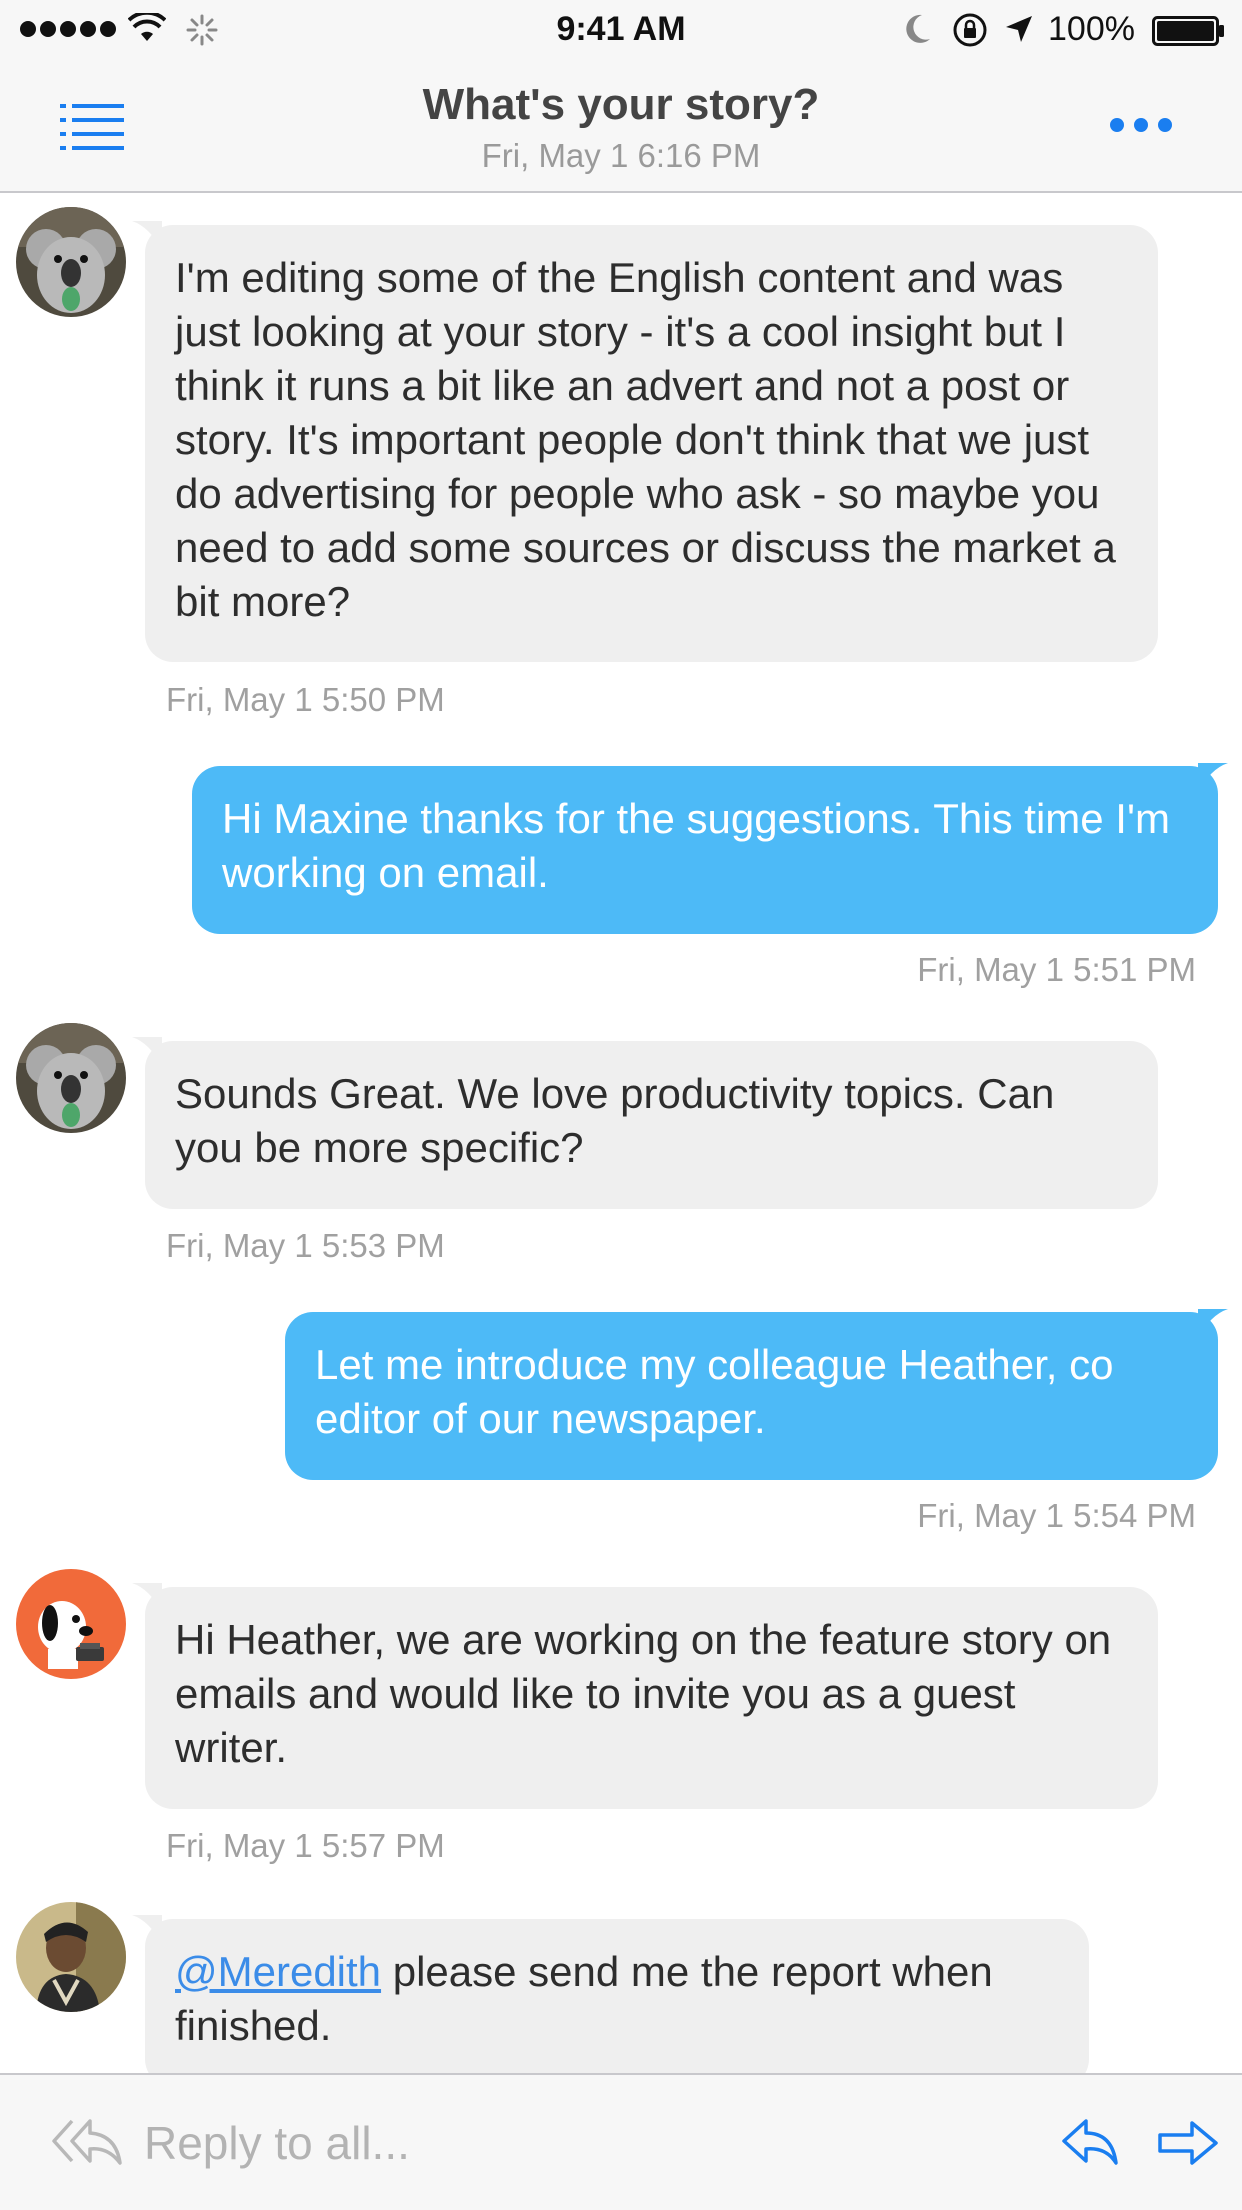 The image size is (1242, 2210). What do you see at coordinates (305, 699) in the screenshot?
I see `message-timestamp: Fri, May 1 5:50 PM` at bounding box center [305, 699].